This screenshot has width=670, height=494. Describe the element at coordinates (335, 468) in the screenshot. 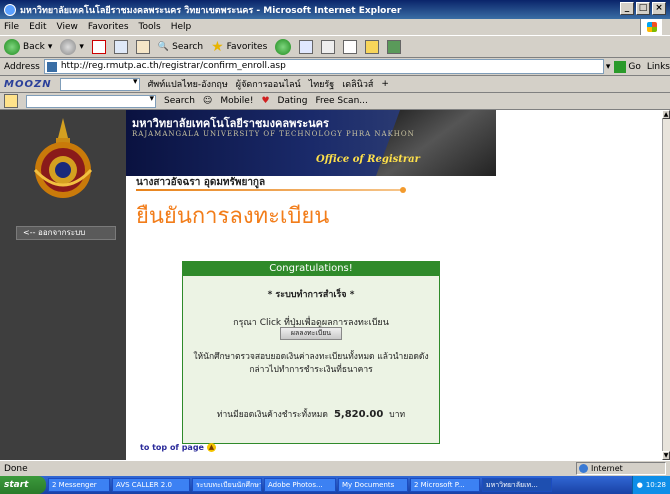

I see `status-bar: Done Internet` at that location.